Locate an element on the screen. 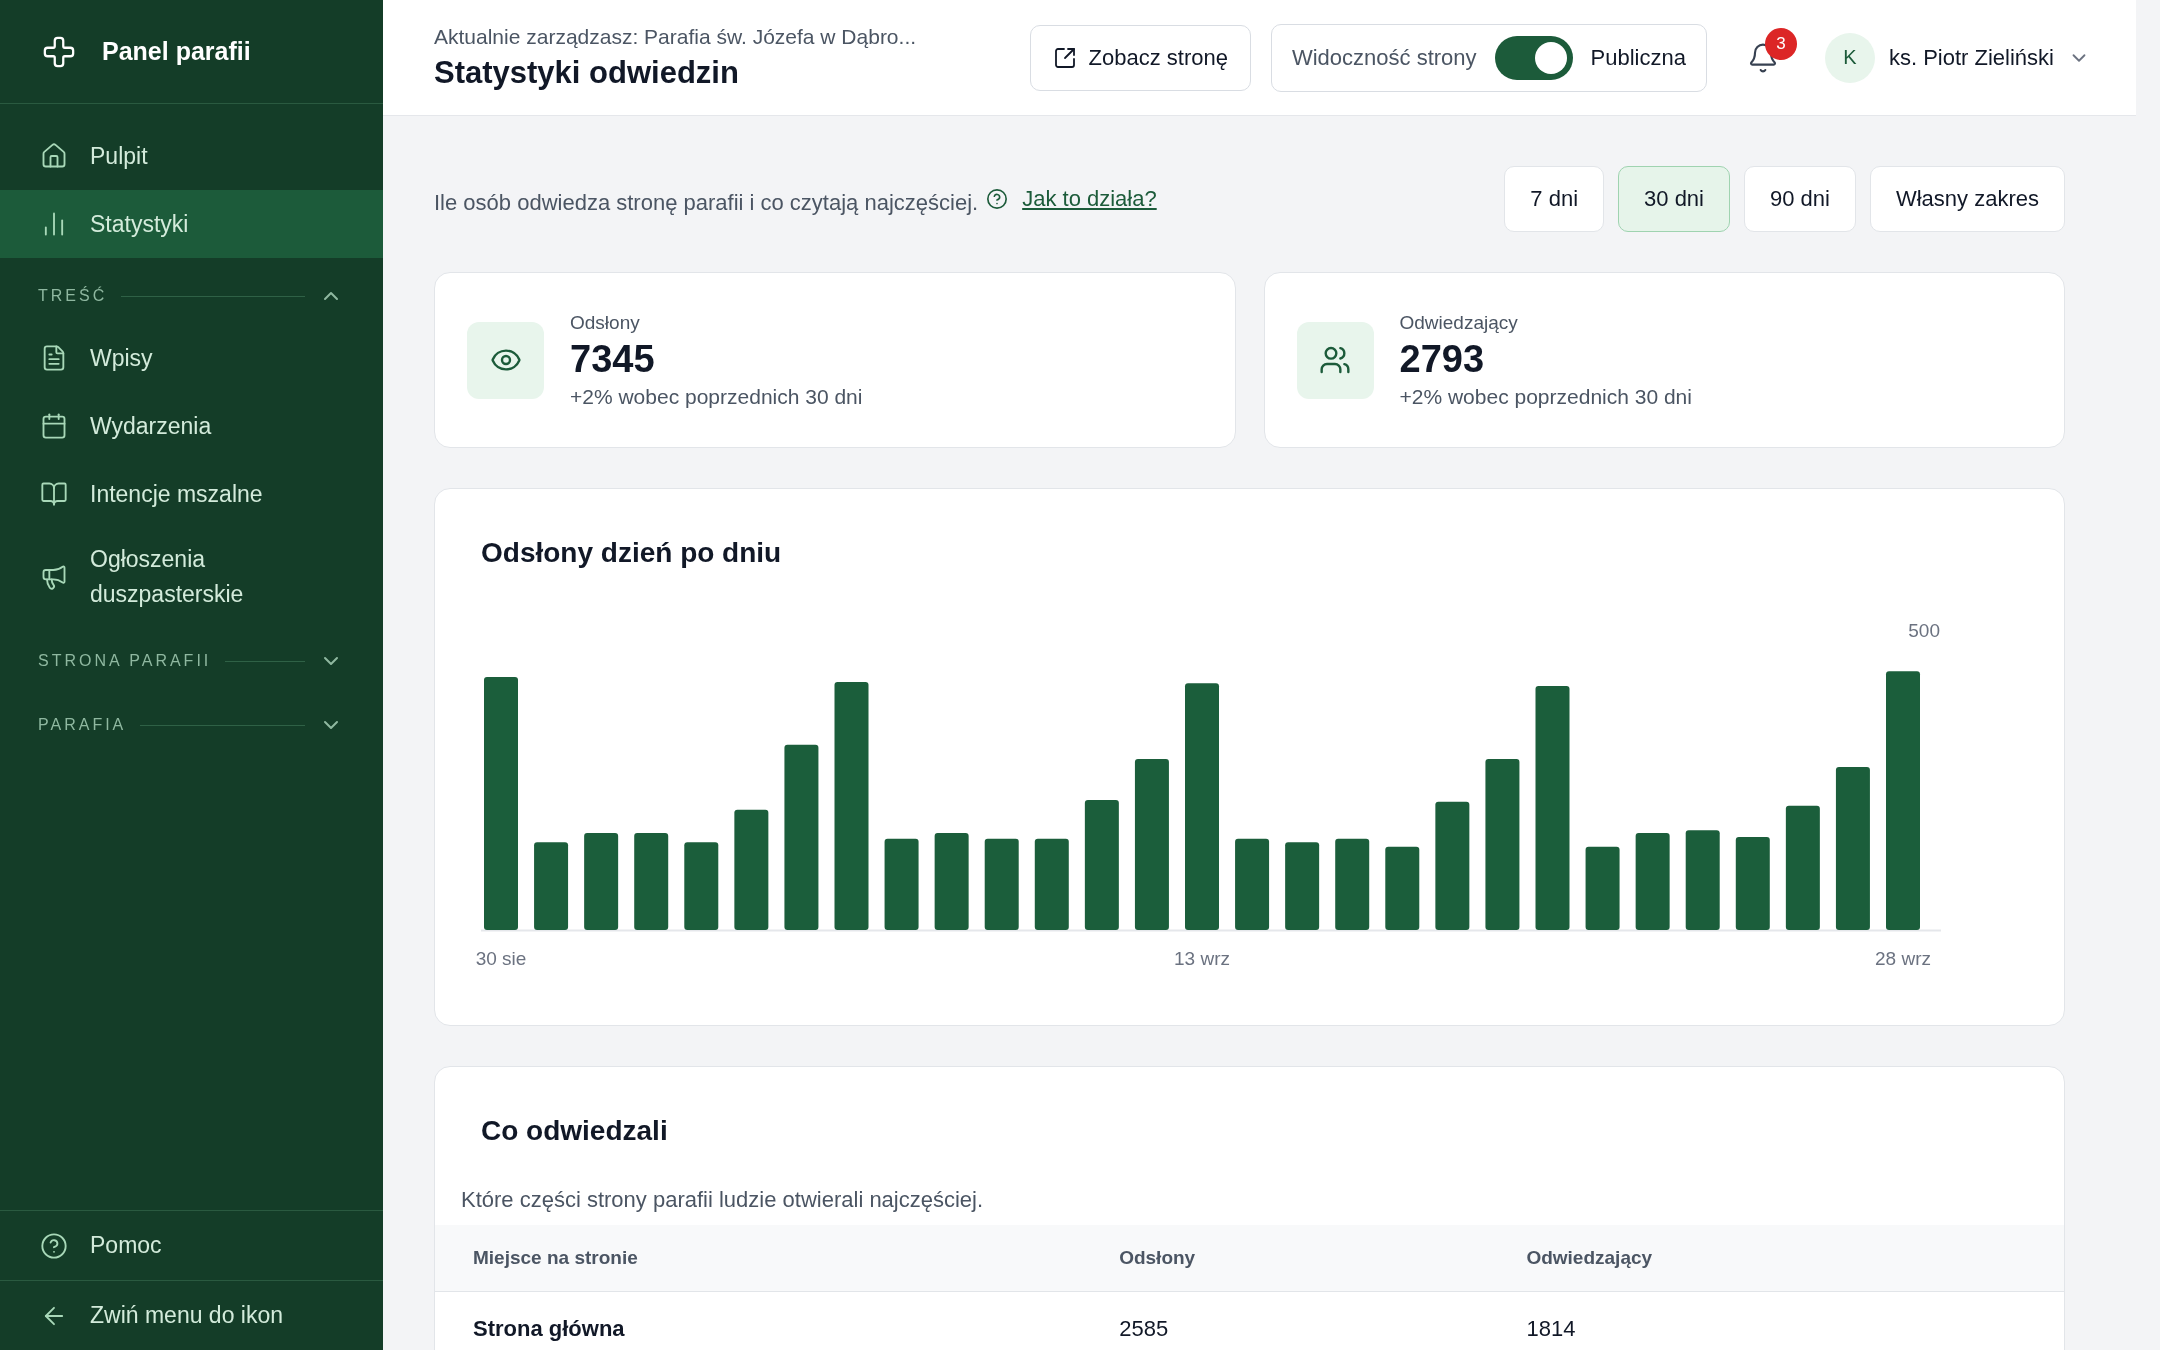  section-header: TREŚĆ is located at coordinates (191, 296).